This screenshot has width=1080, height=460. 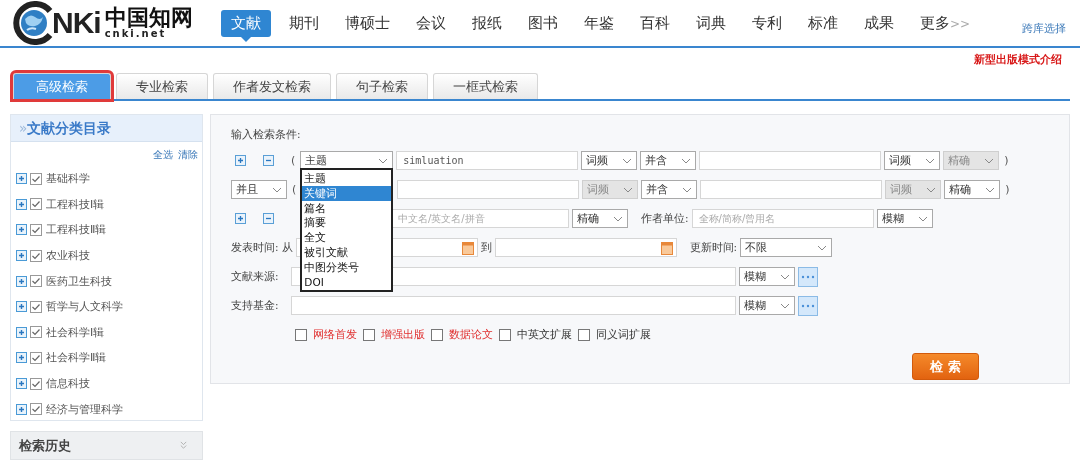 I want to click on panel-header: »文献分类目录, so click(x=106, y=128).